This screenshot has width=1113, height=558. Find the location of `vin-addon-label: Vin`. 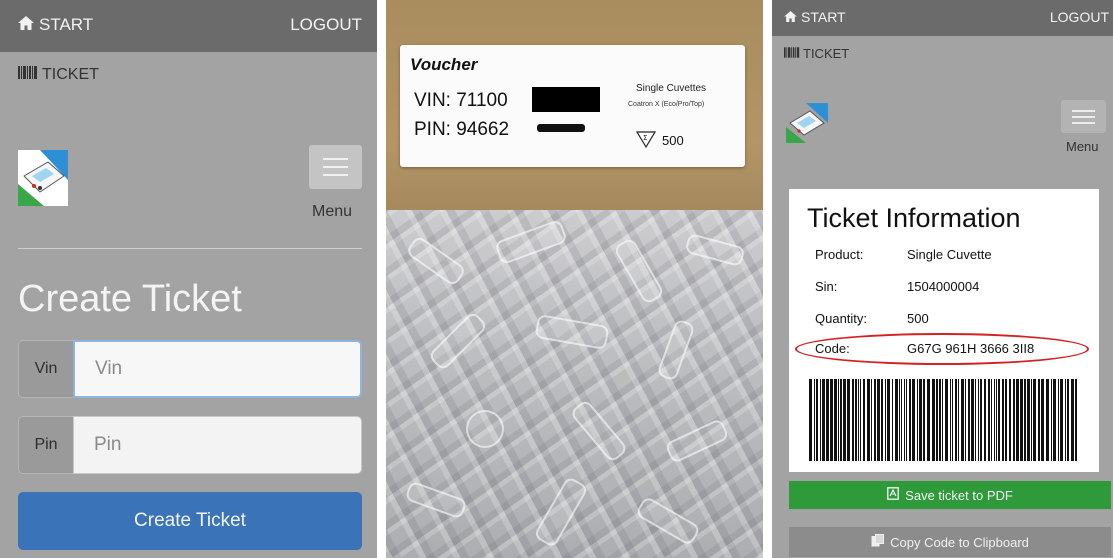

vin-addon-label: Vin is located at coordinates (45, 369).